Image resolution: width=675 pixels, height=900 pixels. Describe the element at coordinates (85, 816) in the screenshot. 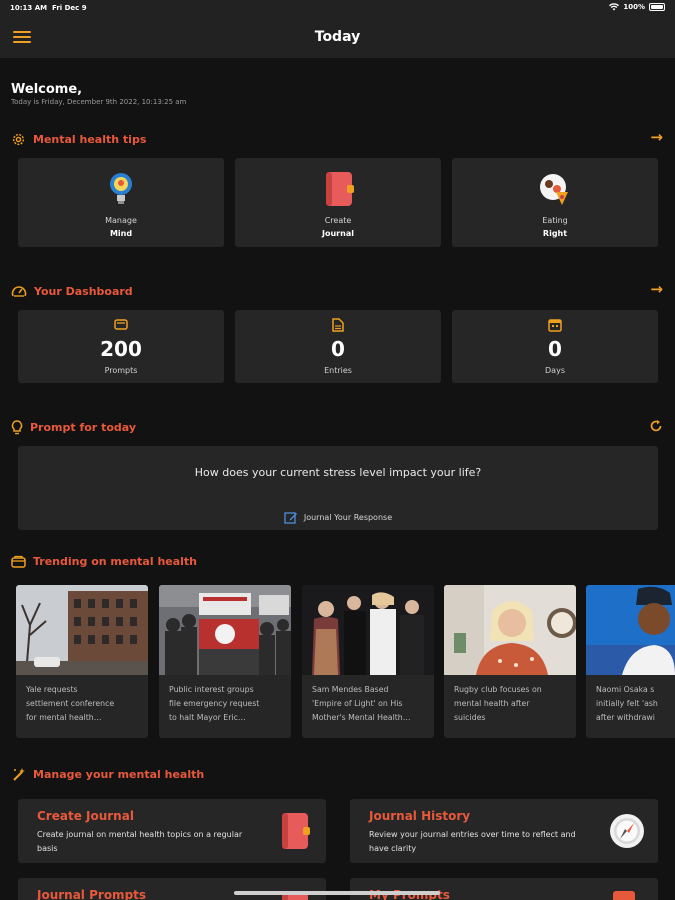

I see `card-title: Create Journal` at that location.